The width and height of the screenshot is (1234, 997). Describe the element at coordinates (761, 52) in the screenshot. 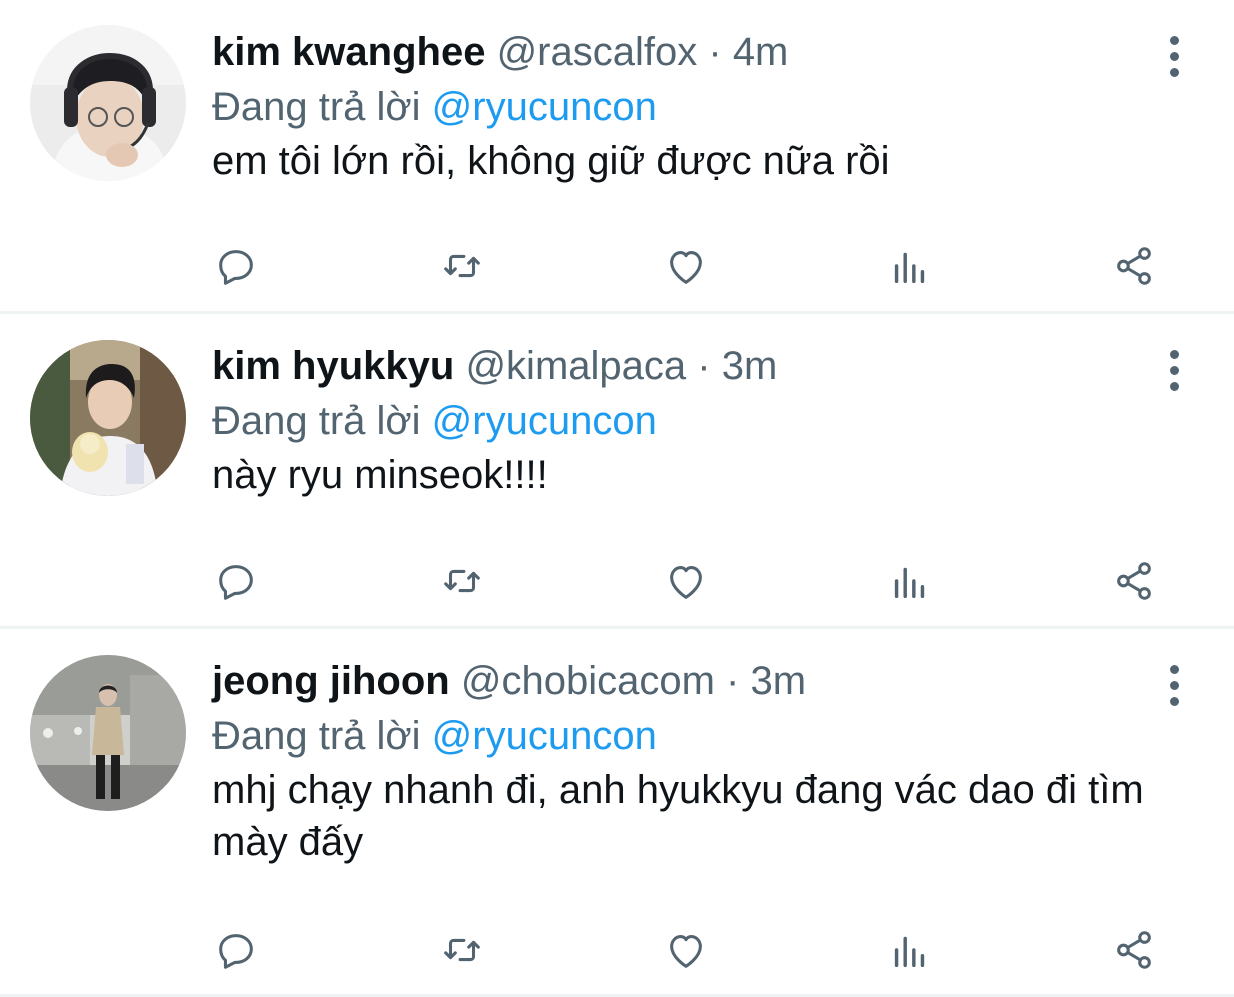

I see `timestamp: 4m` at that location.